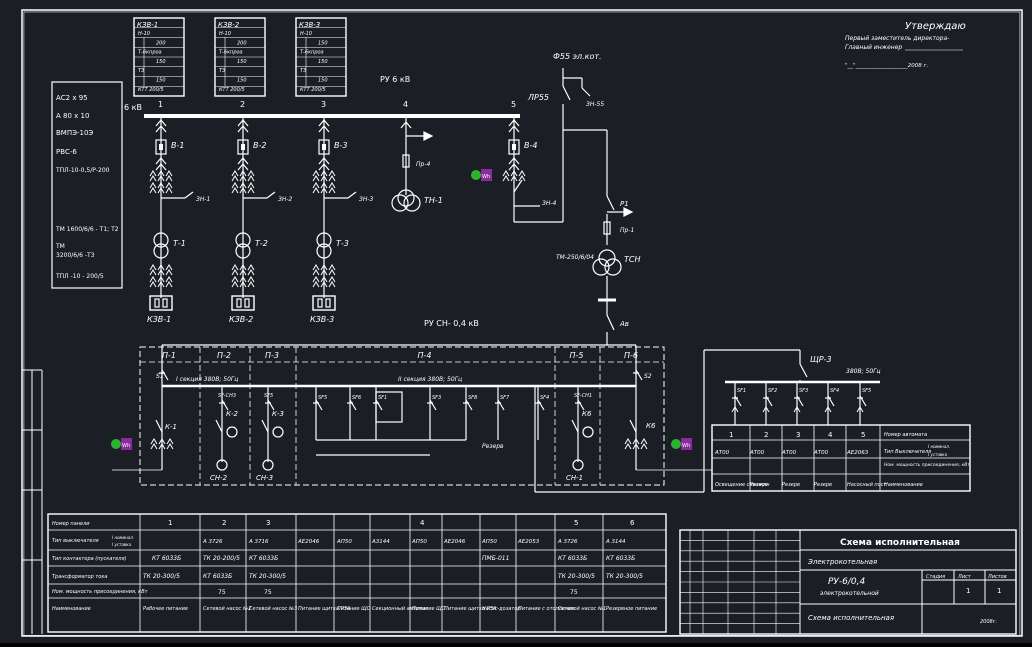 The image size is (1032, 647). I want to click on cell-title: КЗВ-2, so click(229, 25).